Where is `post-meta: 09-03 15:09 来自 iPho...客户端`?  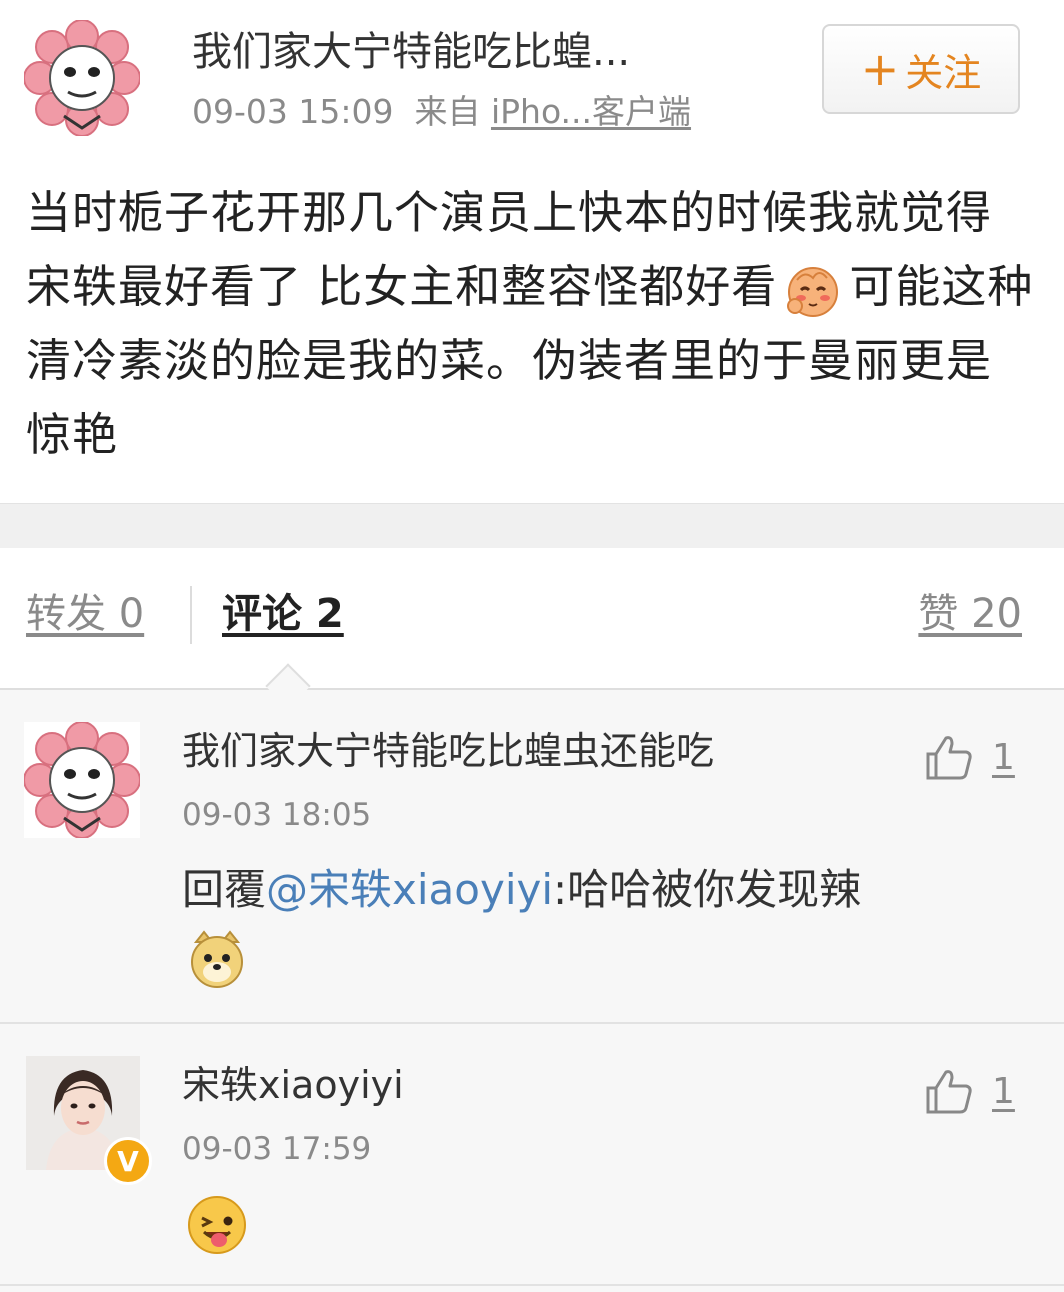 post-meta: 09-03 15:09 来自 iPho...客户端 is located at coordinates (441, 112).